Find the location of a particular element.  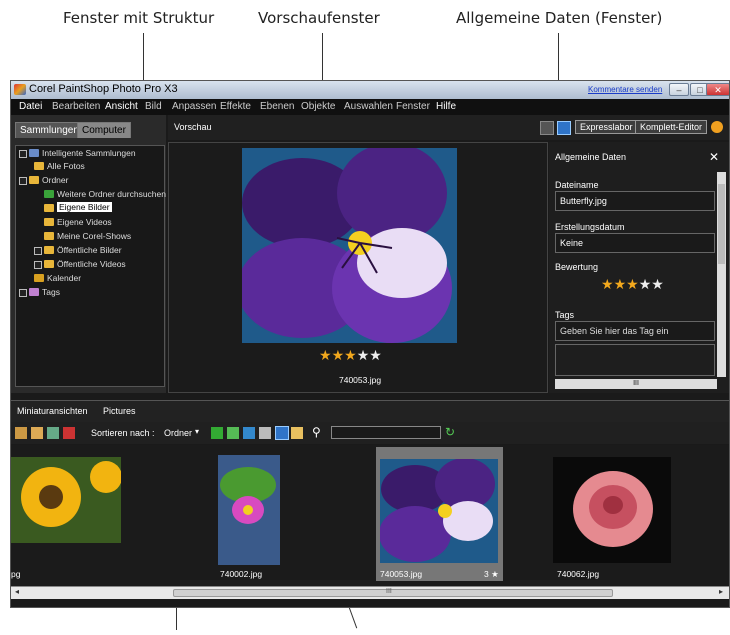

feedback-link: Kommentare senden is located at coordinates (625, 89).